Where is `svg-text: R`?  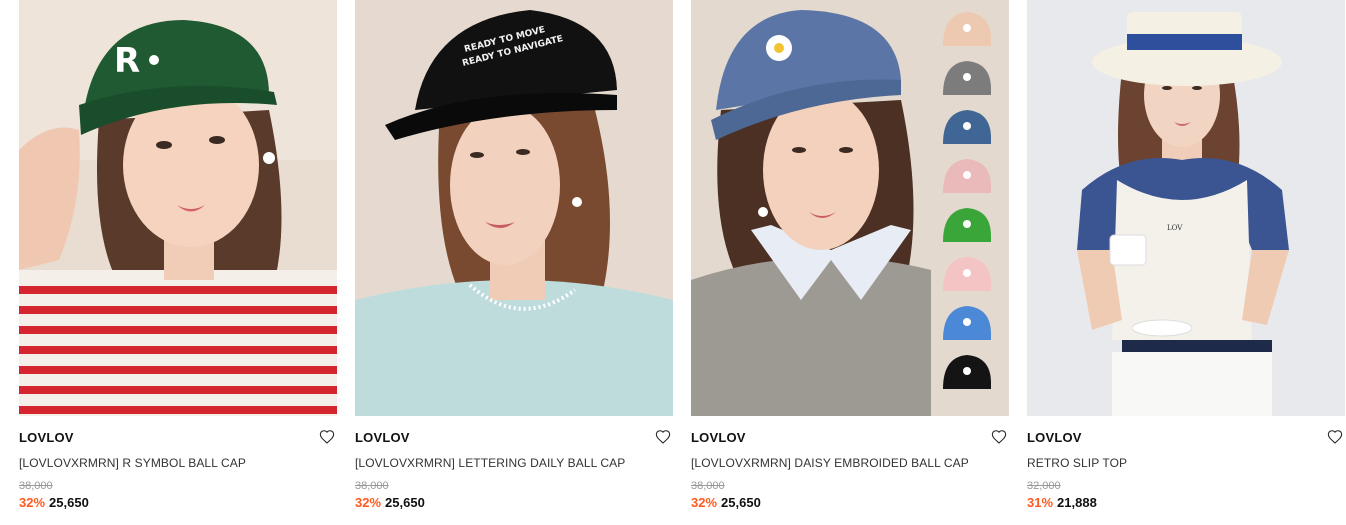 svg-text: R is located at coordinates (127, 61).